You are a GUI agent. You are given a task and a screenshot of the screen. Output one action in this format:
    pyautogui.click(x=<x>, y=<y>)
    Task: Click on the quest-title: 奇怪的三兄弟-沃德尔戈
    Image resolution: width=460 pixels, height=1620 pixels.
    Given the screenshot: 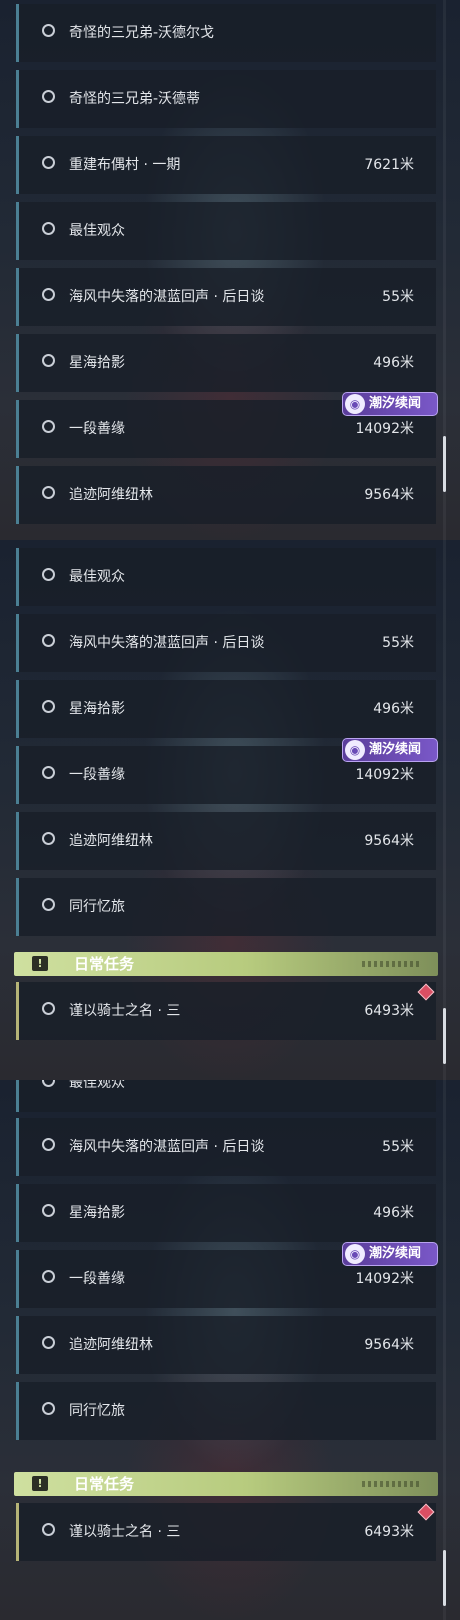 What is the action you would take?
    pyautogui.click(x=142, y=33)
    